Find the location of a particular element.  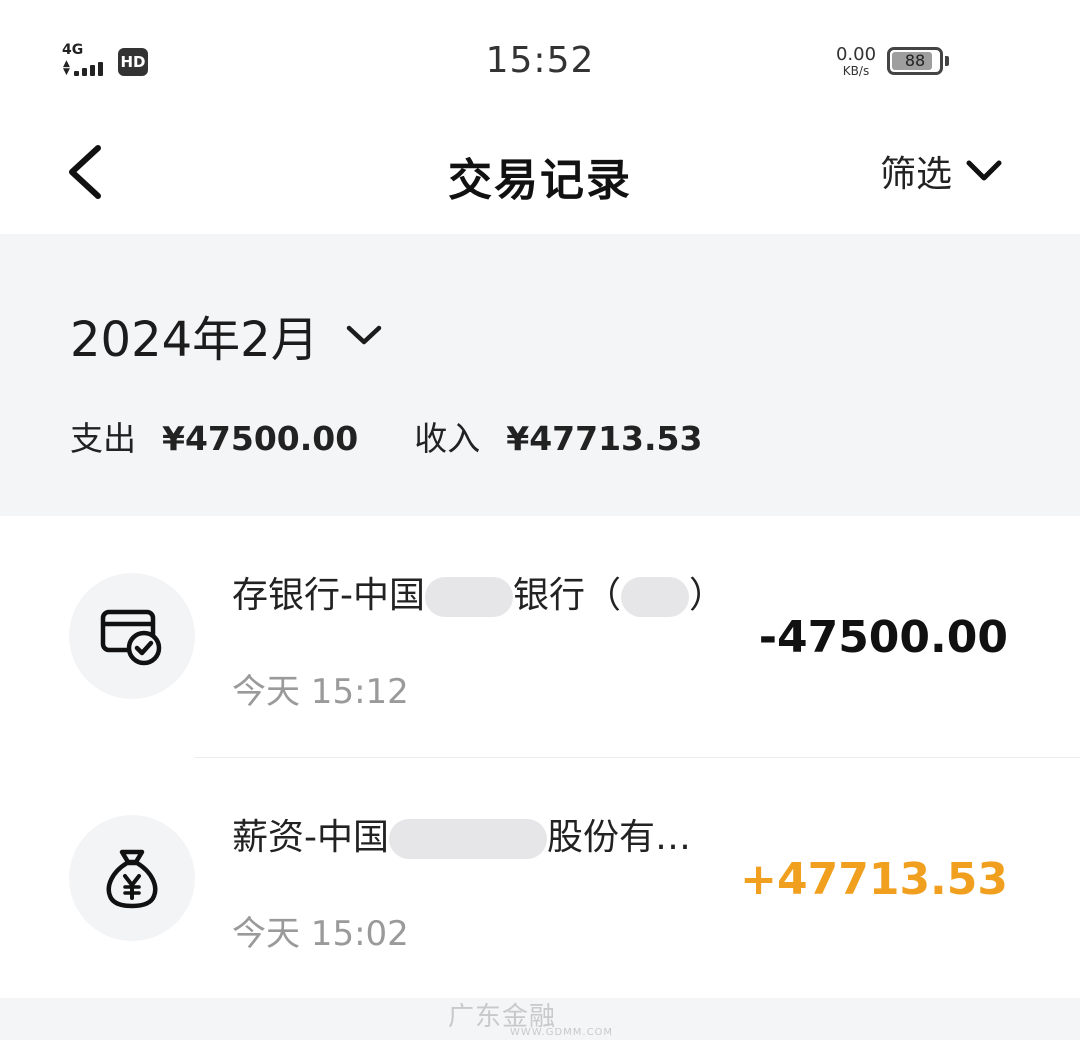

battery-nub is located at coordinates (947, 61).